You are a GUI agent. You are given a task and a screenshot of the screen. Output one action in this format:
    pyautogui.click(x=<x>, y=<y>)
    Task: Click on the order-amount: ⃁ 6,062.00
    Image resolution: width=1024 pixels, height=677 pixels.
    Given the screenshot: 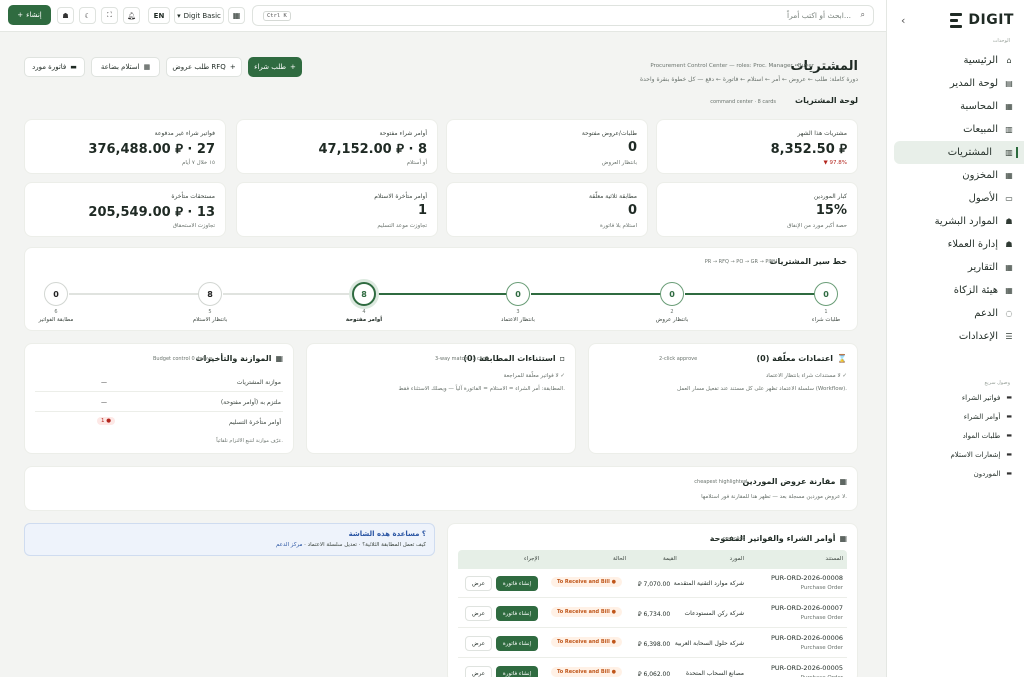 What is the action you would take?
    pyautogui.click(x=654, y=674)
    